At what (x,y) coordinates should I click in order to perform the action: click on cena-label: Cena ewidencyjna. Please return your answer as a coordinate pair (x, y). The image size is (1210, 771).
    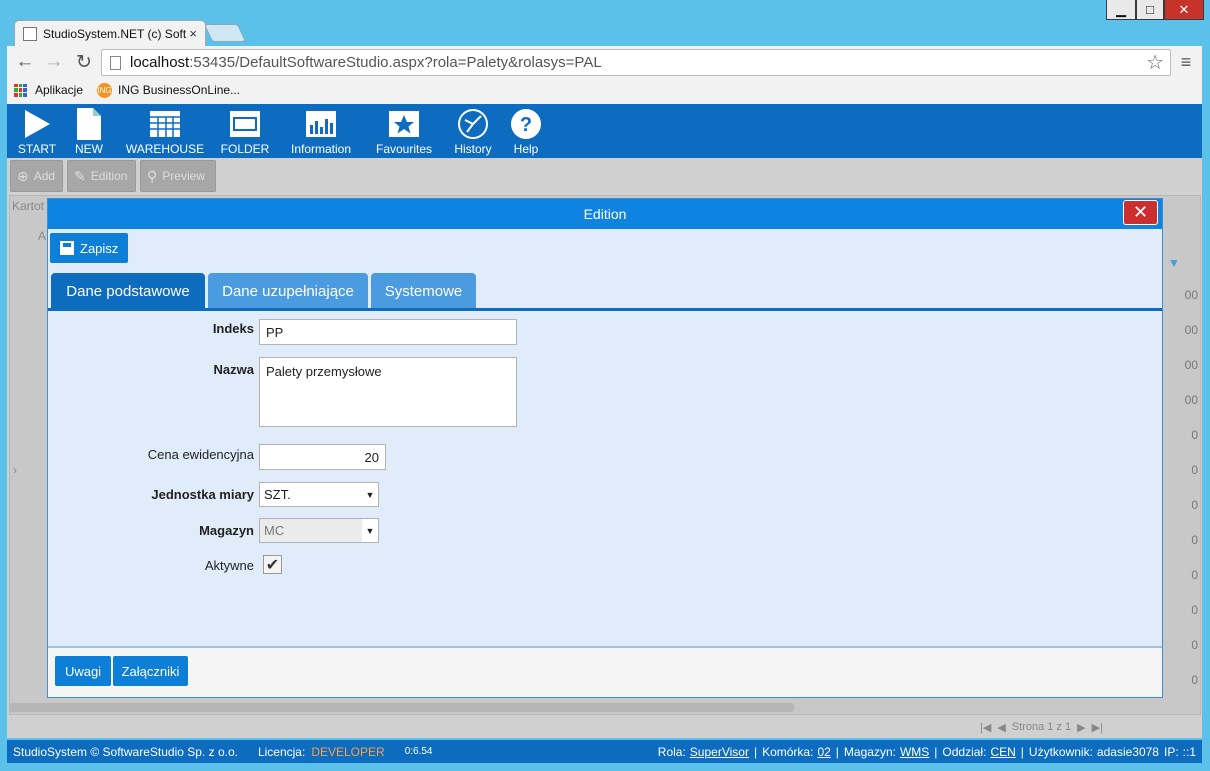
    Looking at the image, I should click on (200, 454).